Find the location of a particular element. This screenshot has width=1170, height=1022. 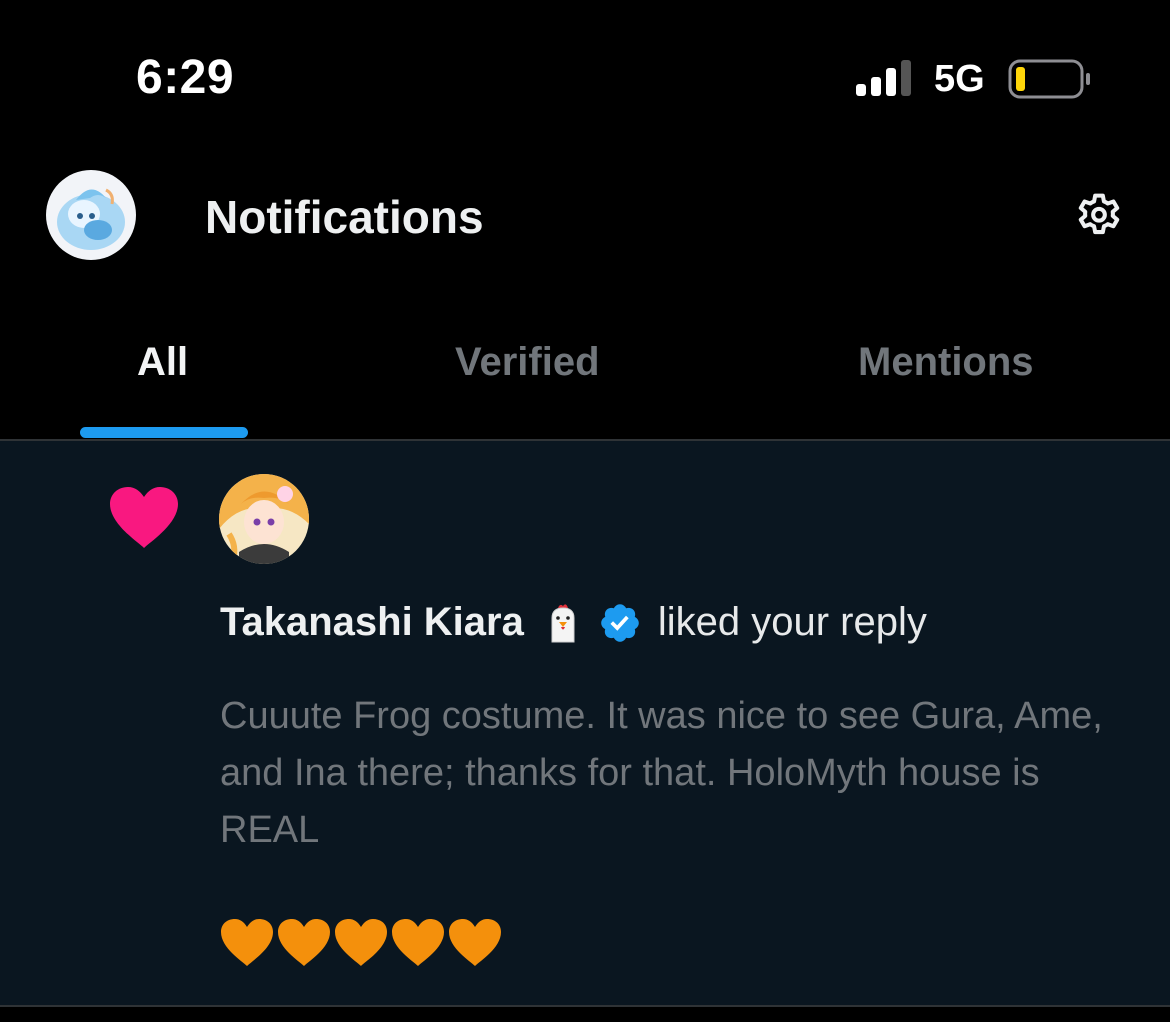

tab-verified: Verified is located at coordinates (527, 362).